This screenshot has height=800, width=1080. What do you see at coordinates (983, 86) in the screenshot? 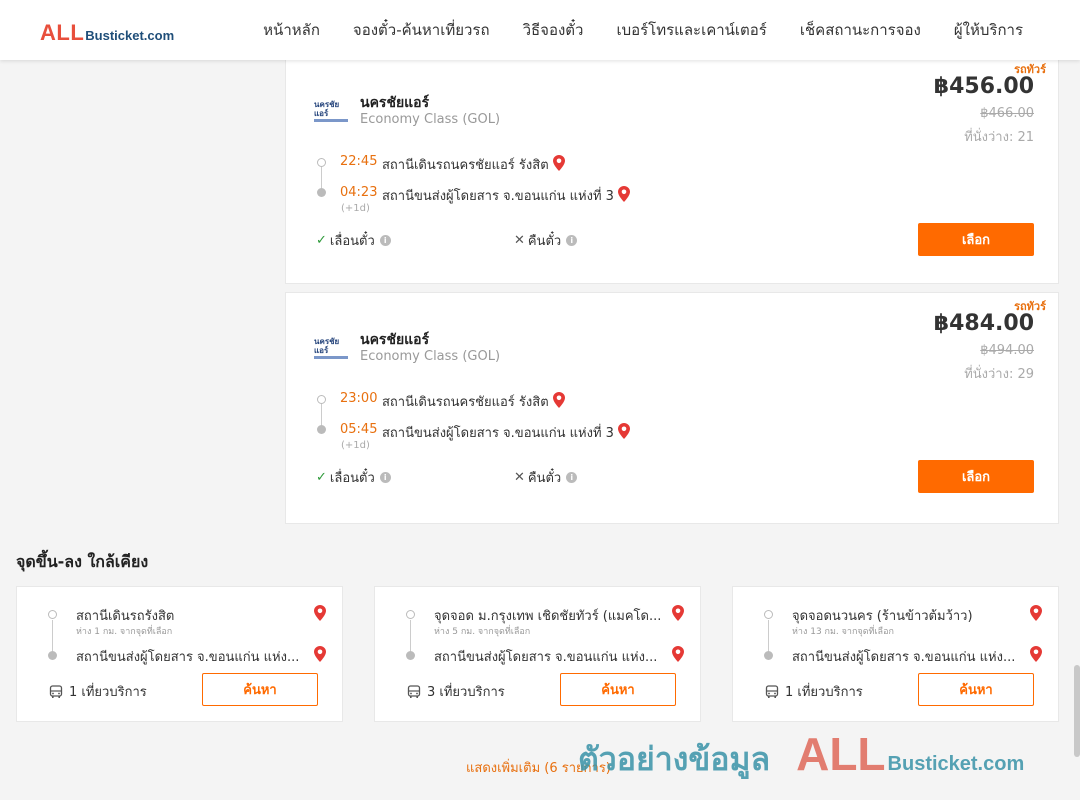
I see `price: ฿456.00` at bounding box center [983, 86].